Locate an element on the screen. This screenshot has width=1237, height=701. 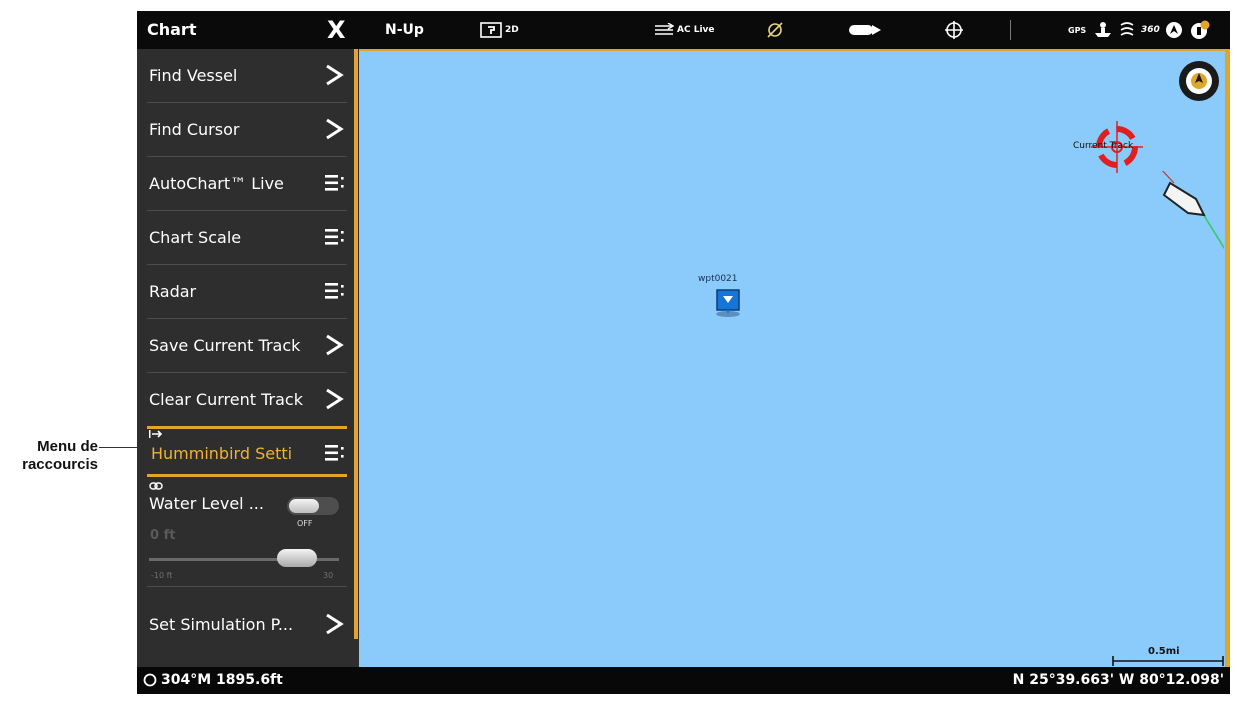
gps-label: GPS is located at coordinates (1077, 30).